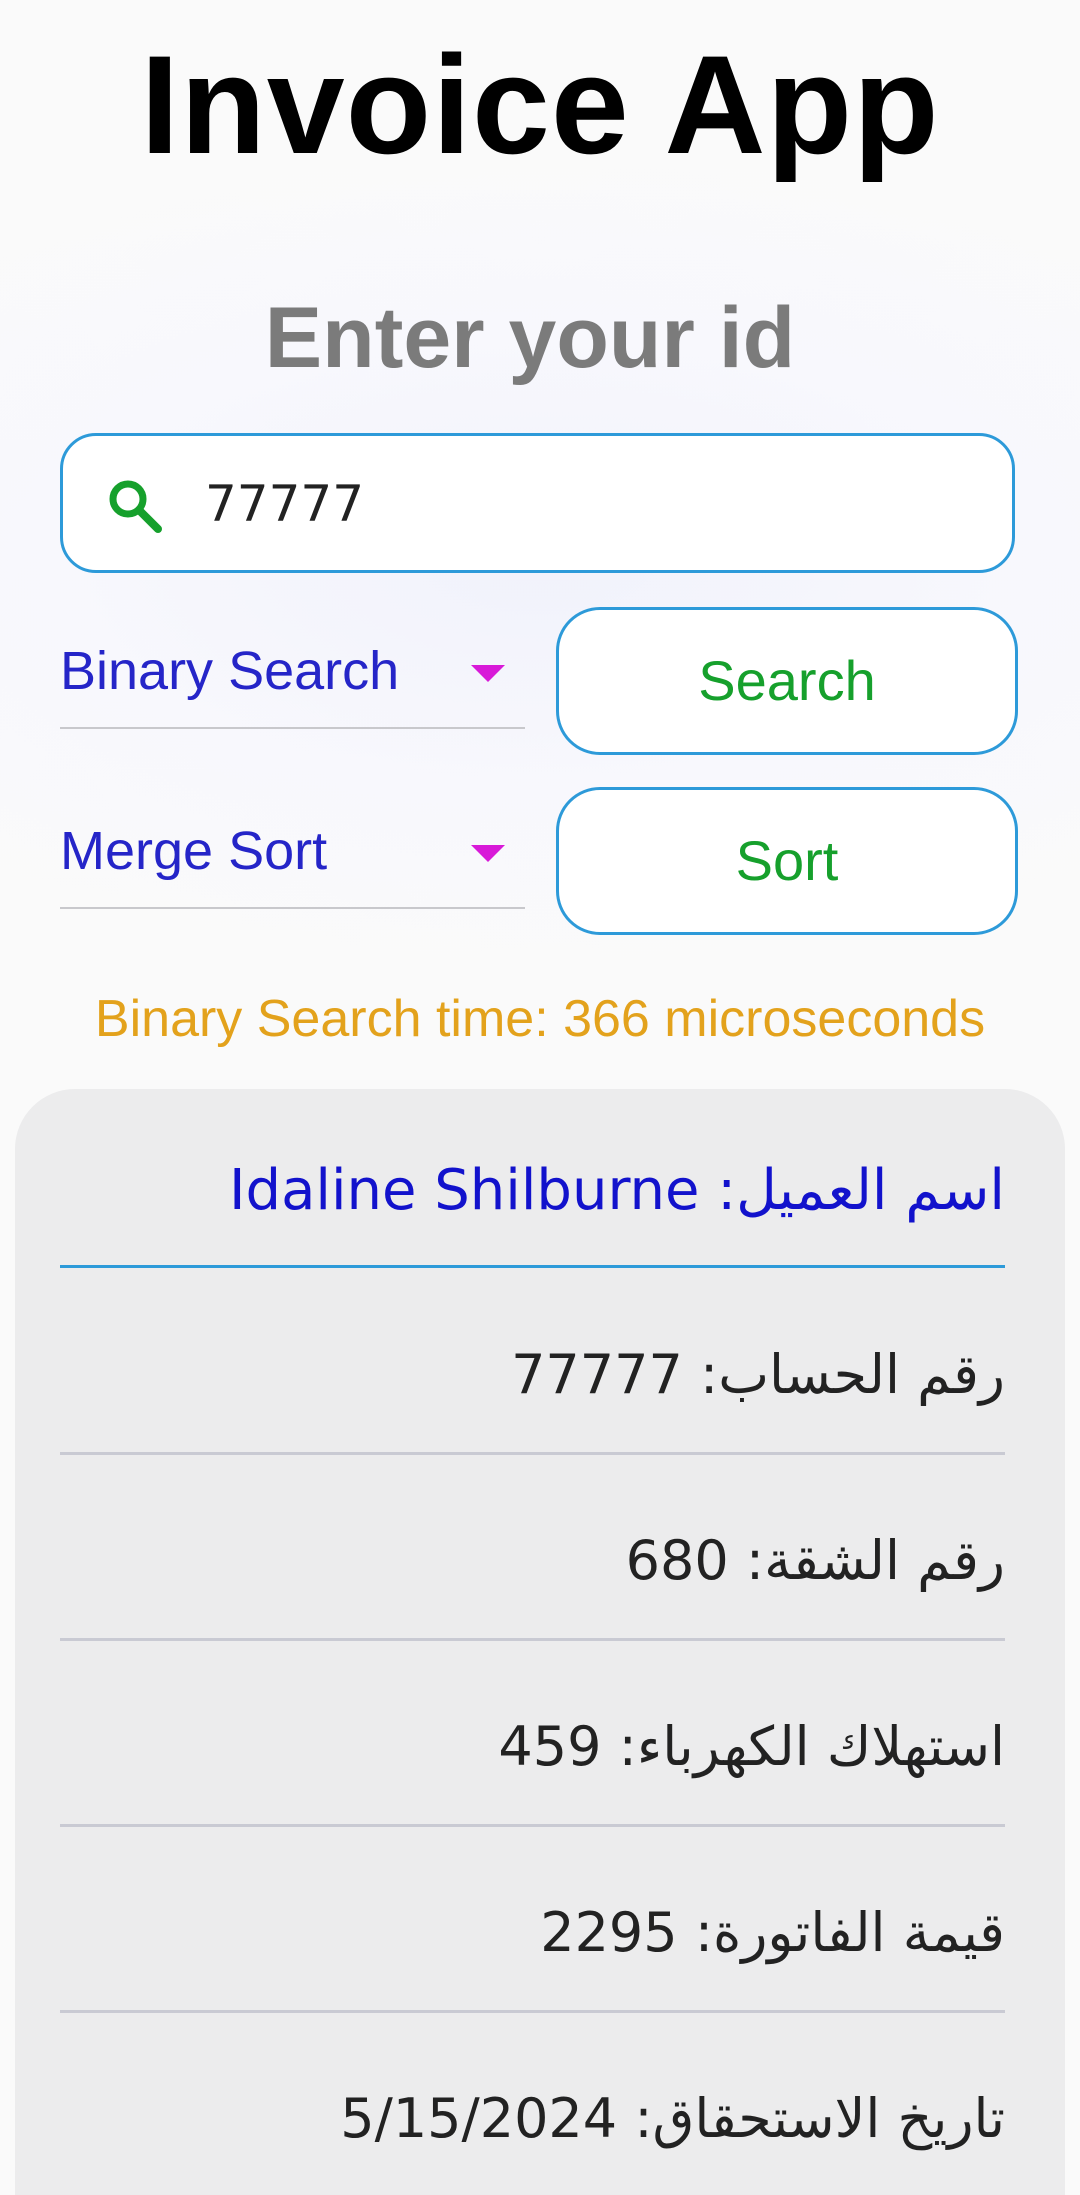 This screenshot has height=2195, width=1080. Describe the element at coordinates (540, 104) in the screenshot. I see `app-title: Invoice App` at that location.